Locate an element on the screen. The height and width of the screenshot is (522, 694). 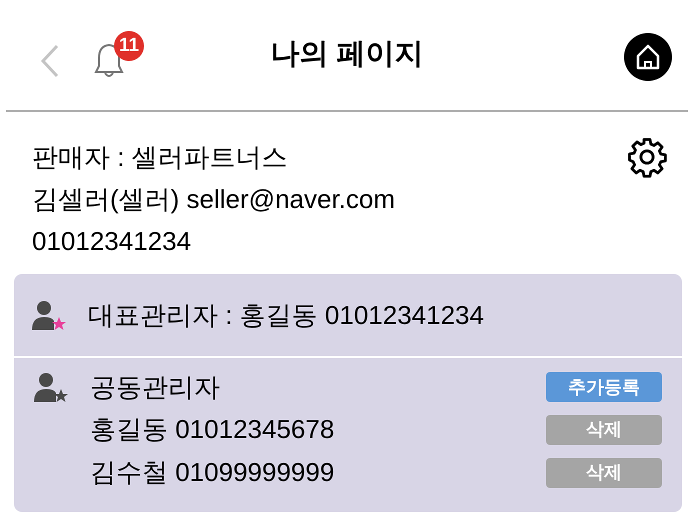
add-button: 추가등록 is located at coordinates (604, 387).